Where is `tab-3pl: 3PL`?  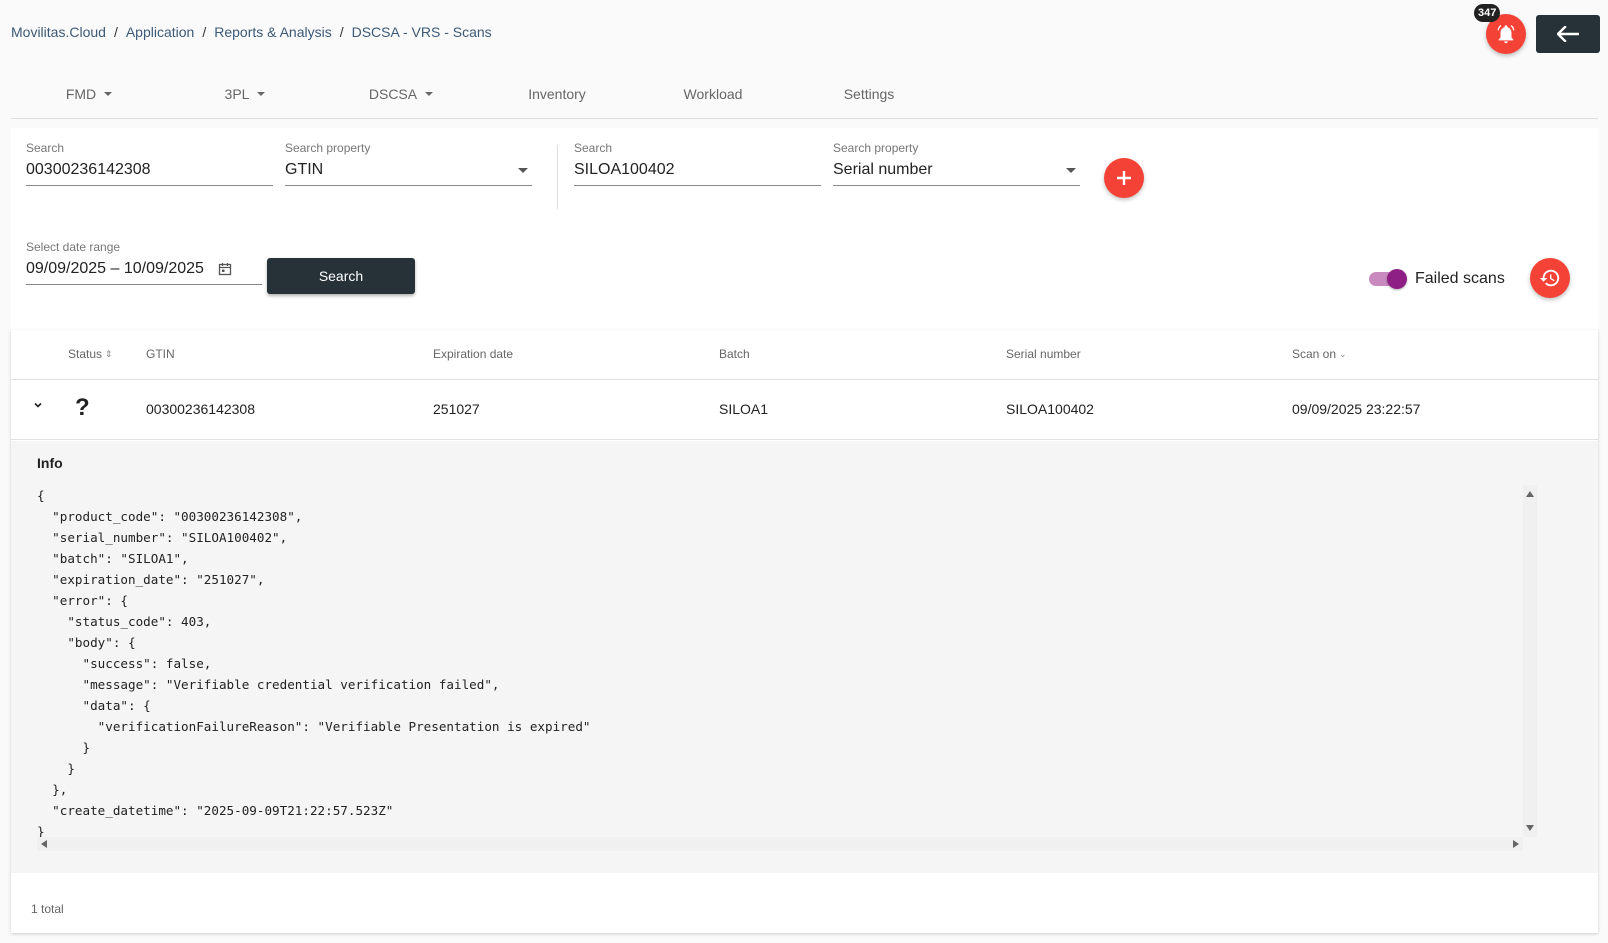 tab-3pl: 3PL is located at coordinates (245, 97).